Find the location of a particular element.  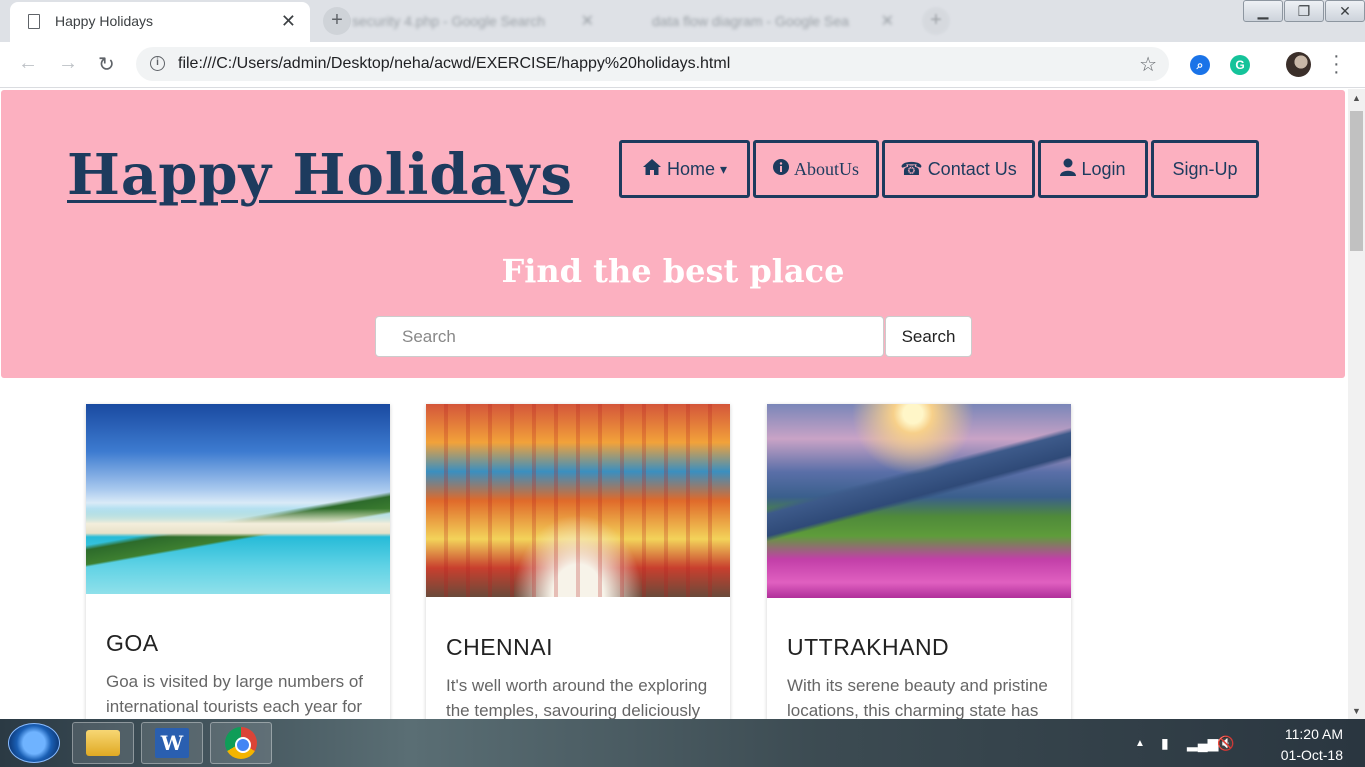

restore-button: ❐ is located at coordinates (1304, 11).